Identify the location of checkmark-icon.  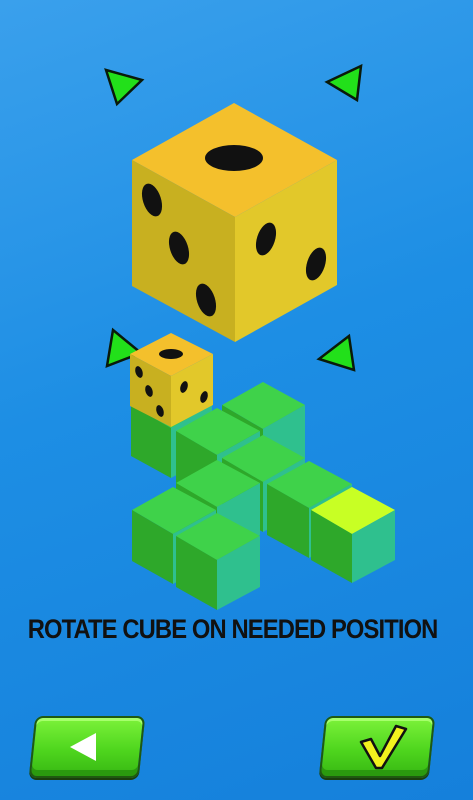
(383, 747).